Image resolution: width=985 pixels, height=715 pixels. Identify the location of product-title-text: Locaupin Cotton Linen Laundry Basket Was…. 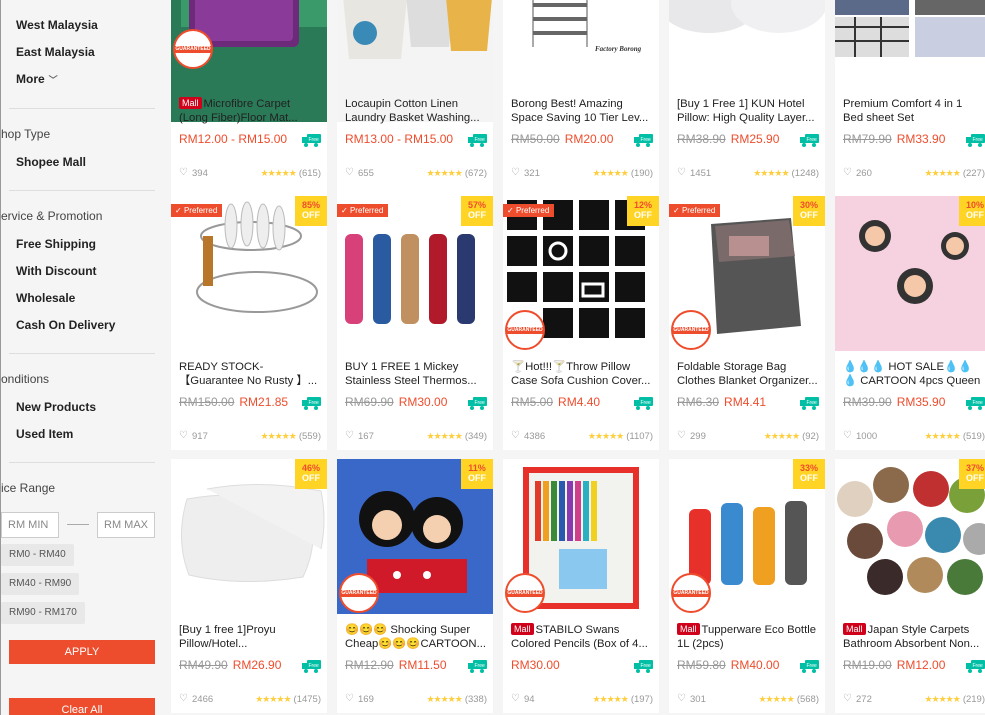
(412, 111).